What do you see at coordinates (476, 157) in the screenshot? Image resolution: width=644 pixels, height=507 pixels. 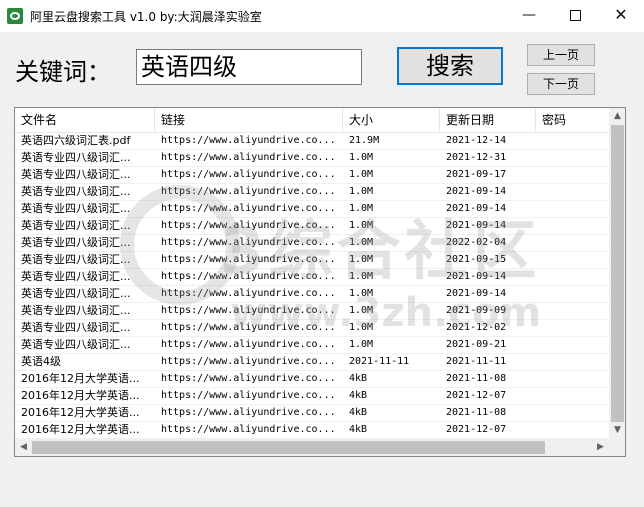 I see `row-date: 2021-12-31` at bounding box center [476, 157].